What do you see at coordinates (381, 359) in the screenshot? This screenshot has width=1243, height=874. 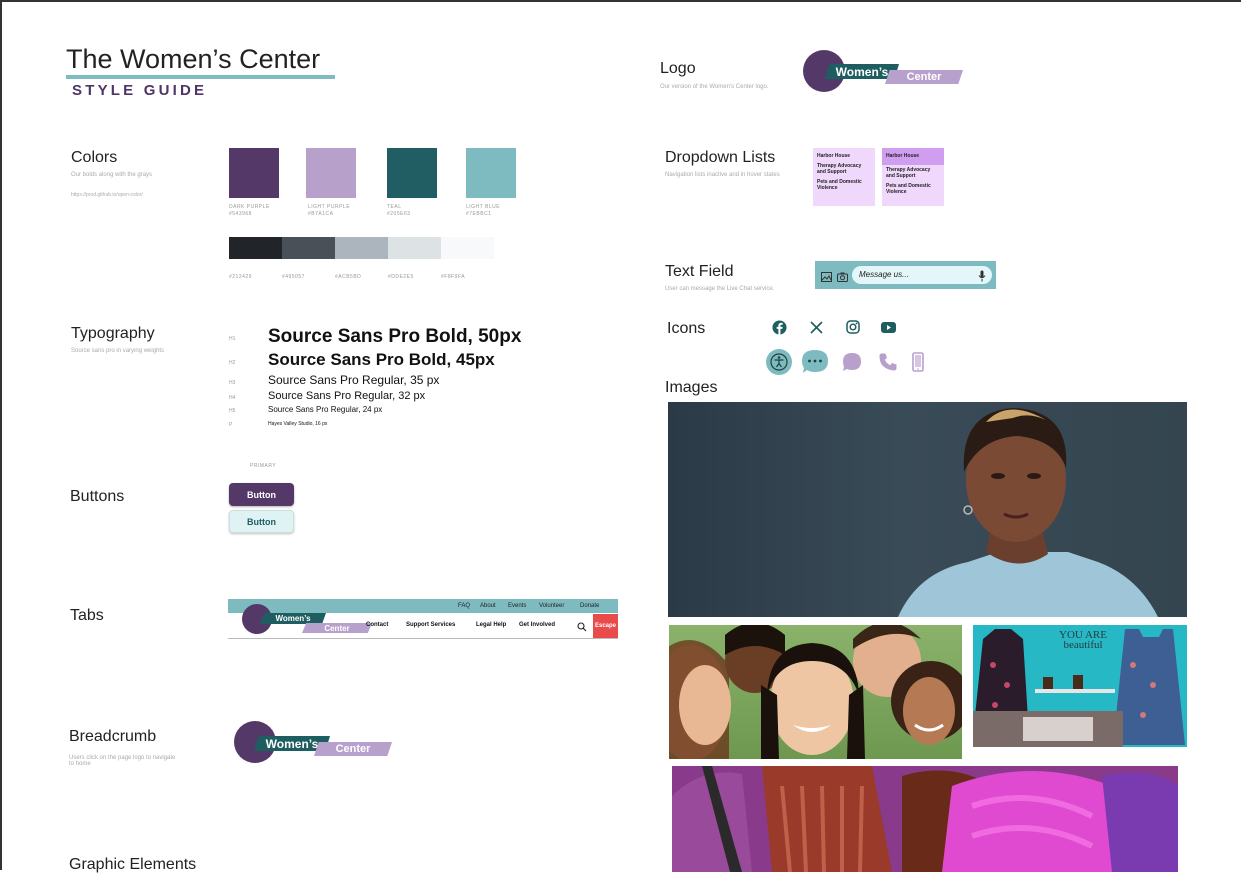 I see `type-sample-h2: Source Sans Pro Bold, 45px` at bounding box center [381, 359].